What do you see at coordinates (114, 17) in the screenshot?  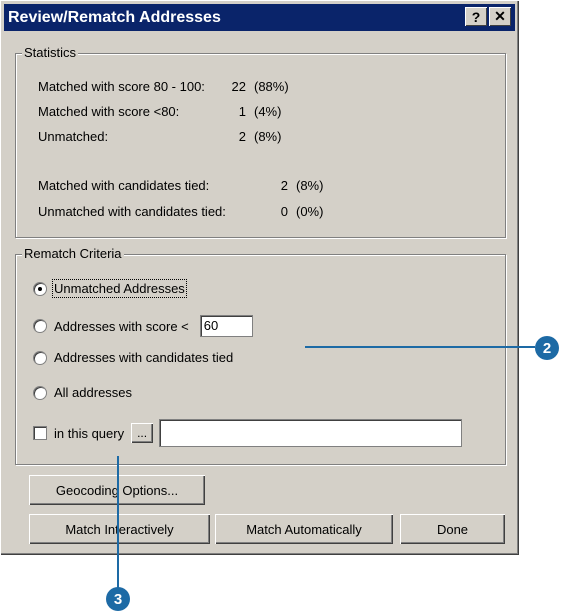 I see `dialog-title: Review/Rematch Addresses` at bounding box center [114, 17].